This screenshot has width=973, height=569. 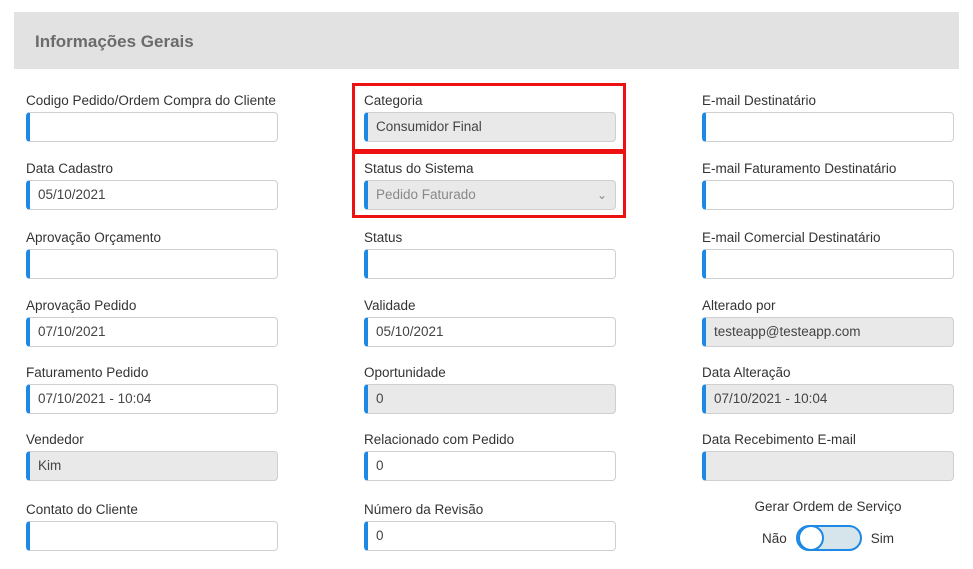 I want to click on section-header: Informações Gerais, so click(x=486, y=40).